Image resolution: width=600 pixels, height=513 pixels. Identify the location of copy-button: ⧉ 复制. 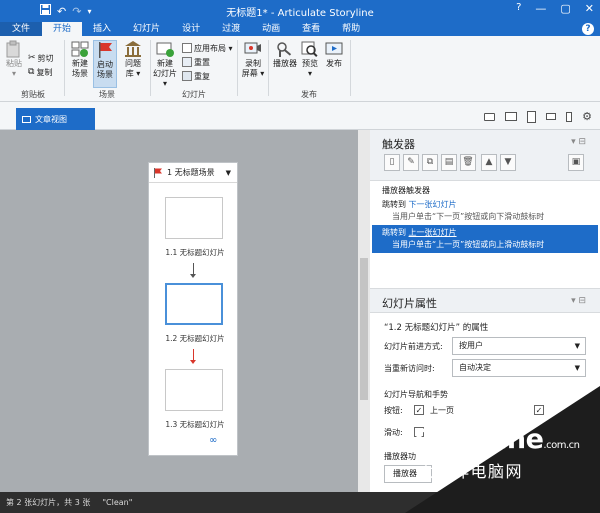
(40, 72).